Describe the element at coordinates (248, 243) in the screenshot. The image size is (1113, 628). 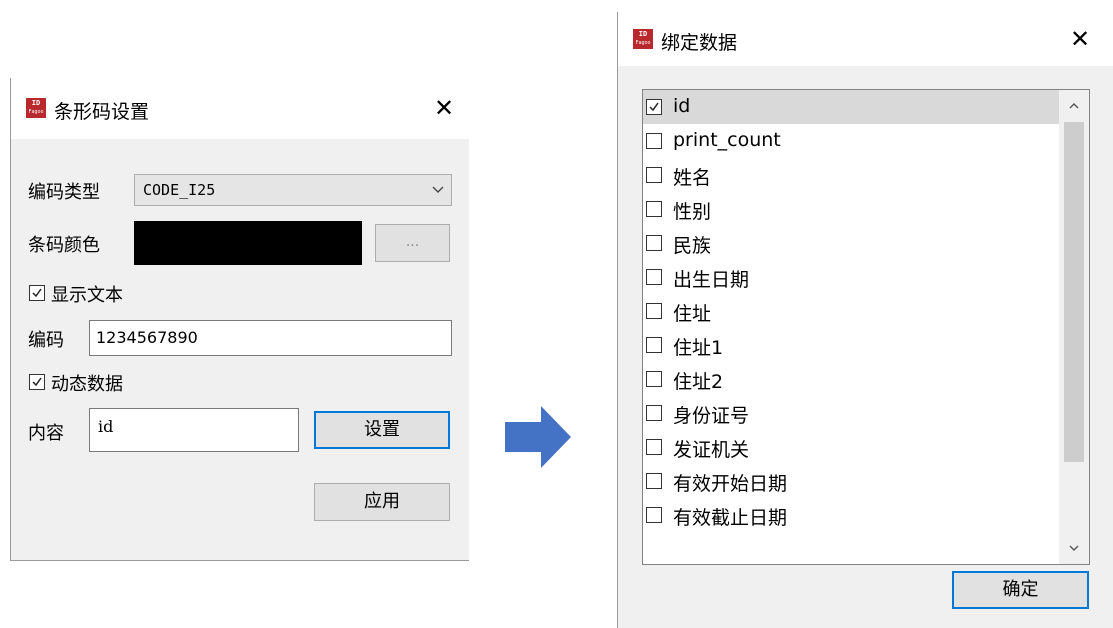
I see `barcode-color-swatch` at that location.